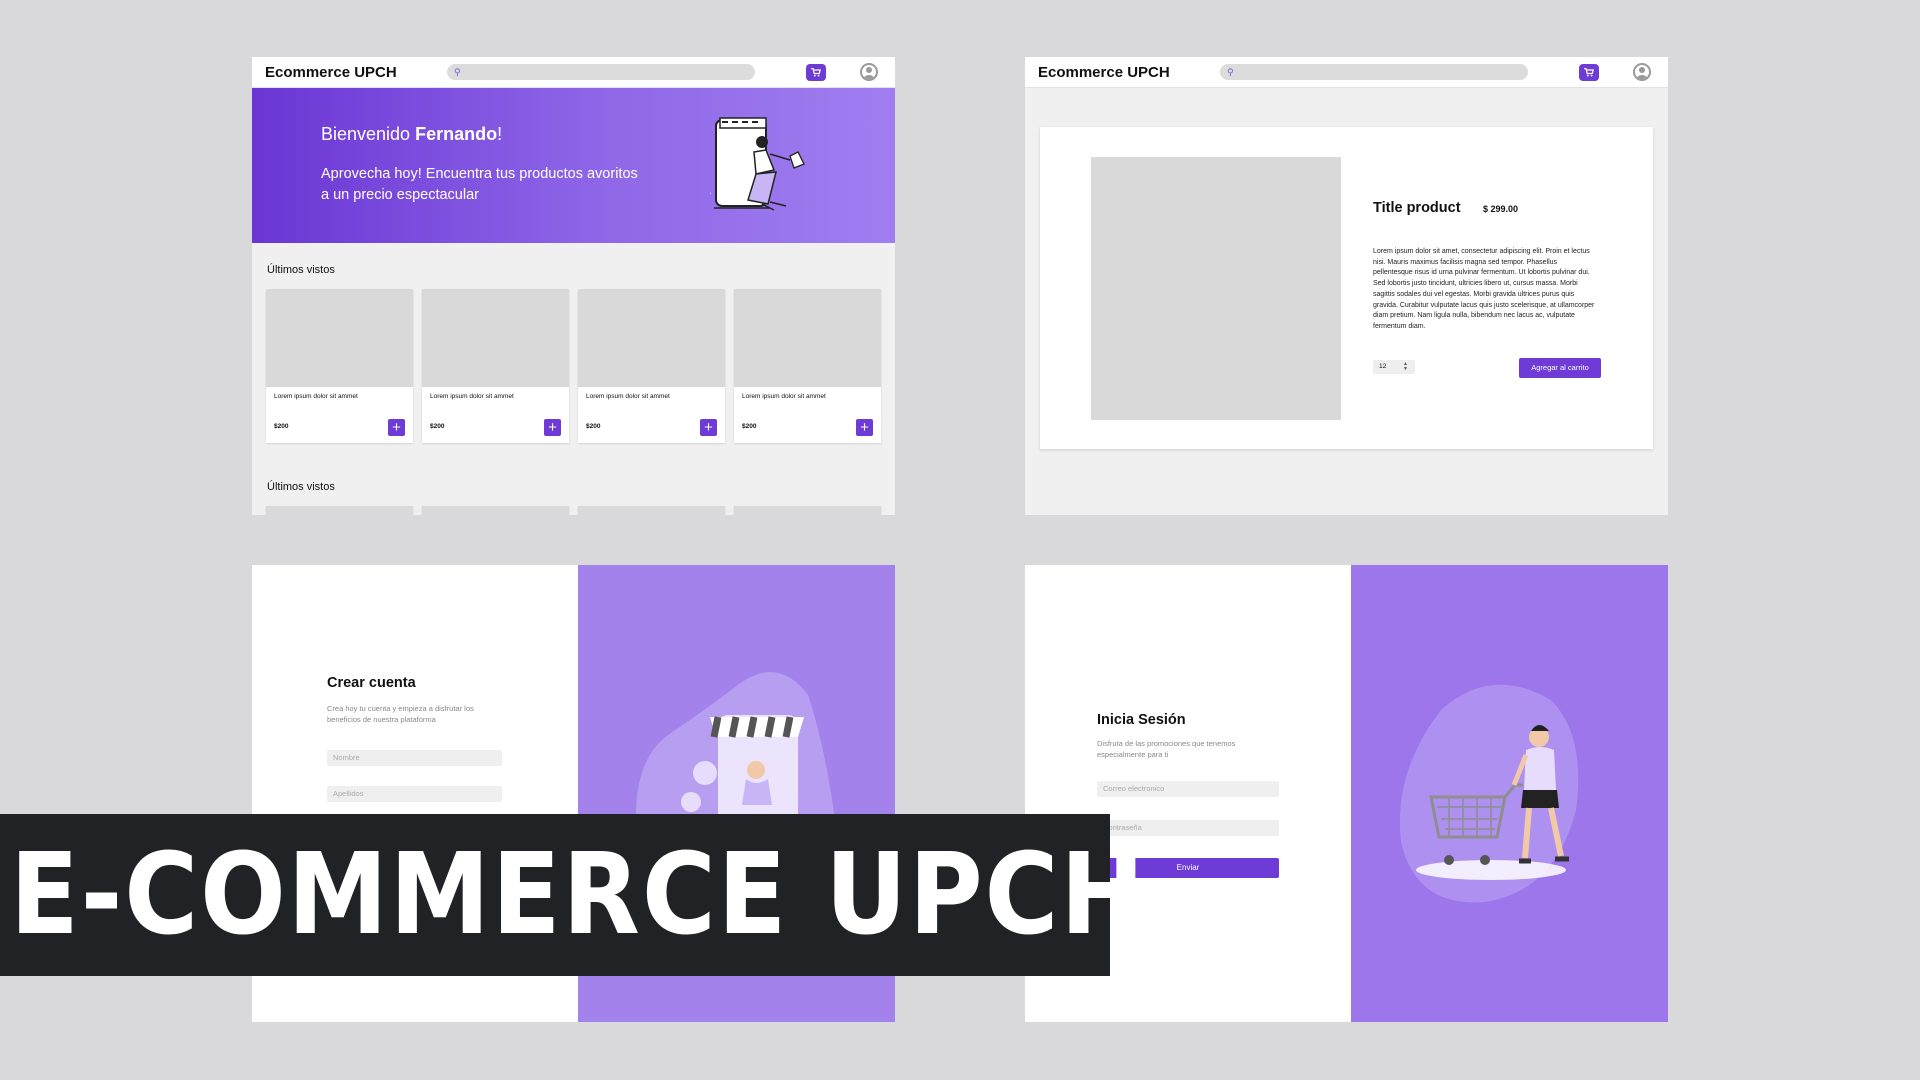 This screenshot has height=1080, width=1920. I want to click on banner-title: E-COMMERCE UPCH, so click(578, 895).